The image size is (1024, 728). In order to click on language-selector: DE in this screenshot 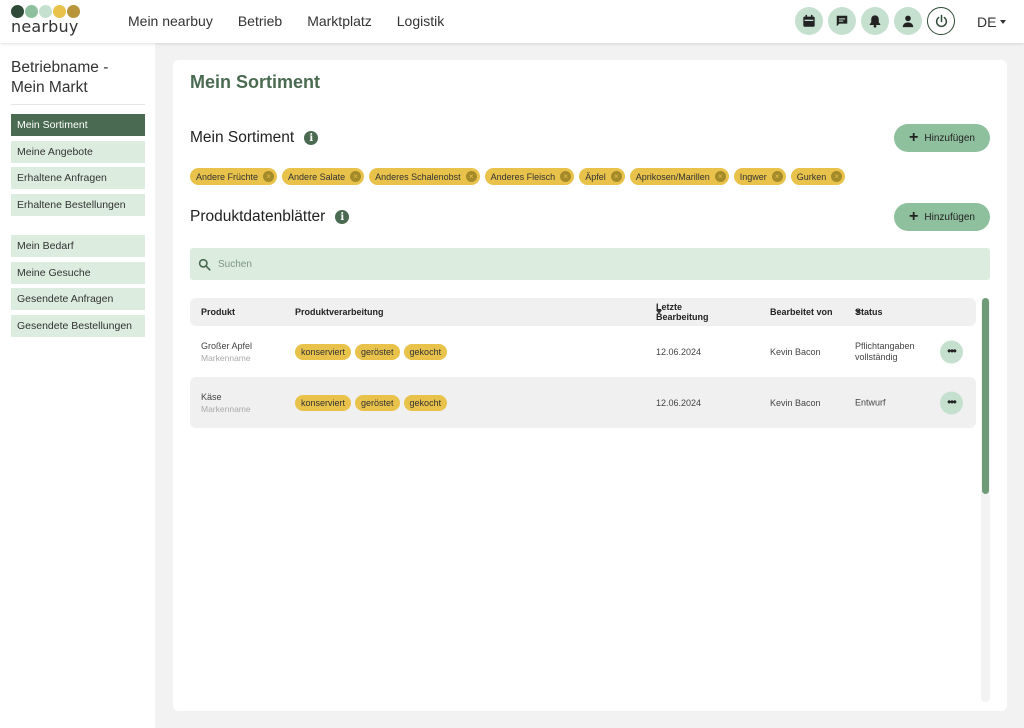, I will do `click(992, 22)`.